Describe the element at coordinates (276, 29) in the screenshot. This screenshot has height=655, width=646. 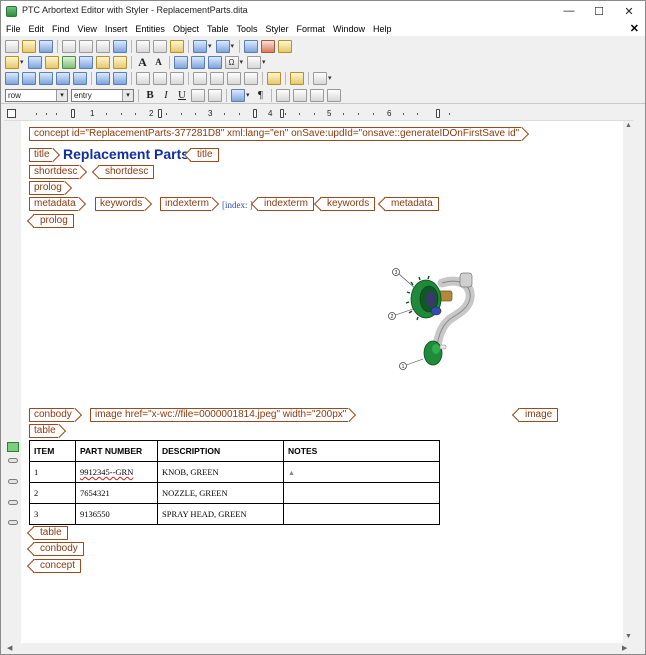
I see `menu-styler: Styler` at that location.